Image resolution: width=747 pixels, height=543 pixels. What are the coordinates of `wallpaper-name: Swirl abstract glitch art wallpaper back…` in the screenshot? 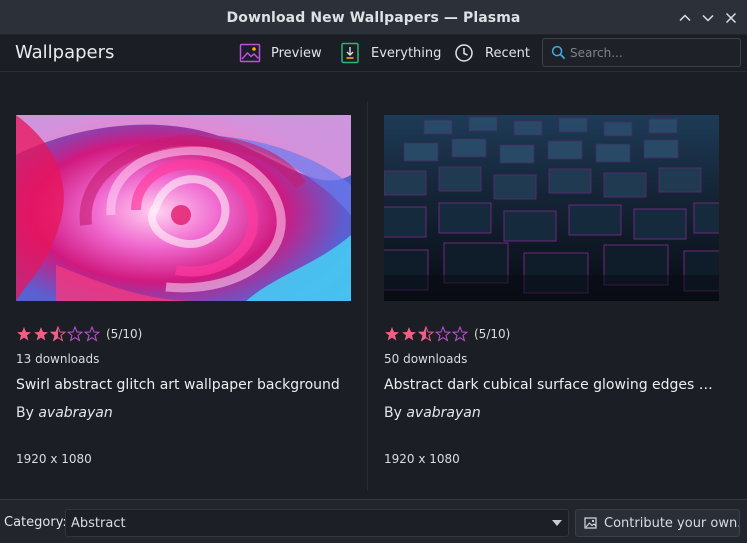 It's located at (178, 385).